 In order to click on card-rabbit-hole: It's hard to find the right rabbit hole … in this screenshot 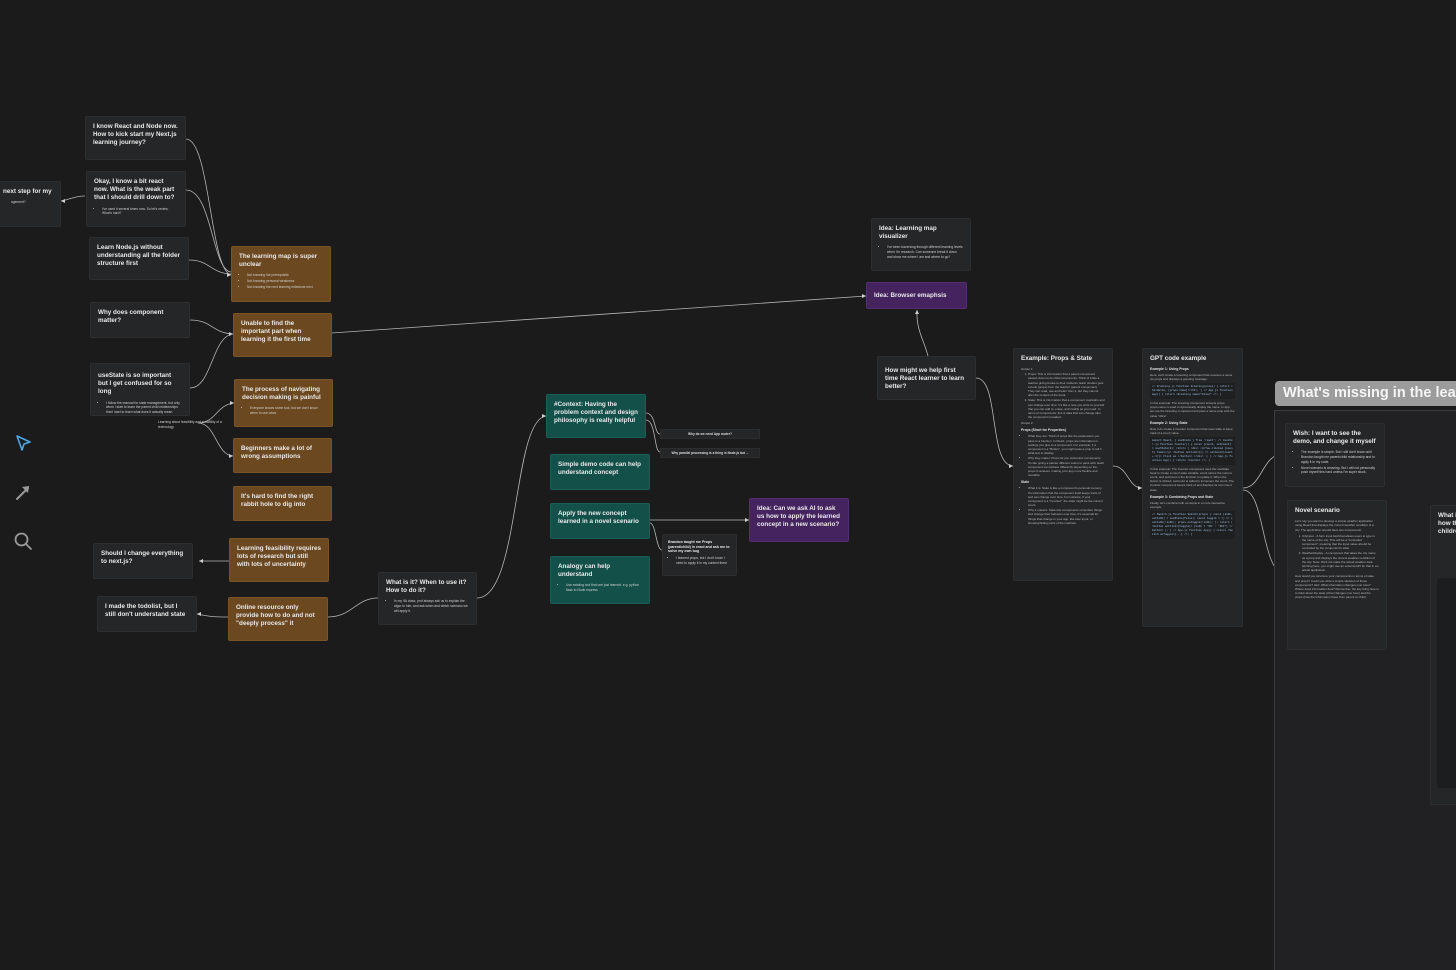, I will do `click(282, 503)`.